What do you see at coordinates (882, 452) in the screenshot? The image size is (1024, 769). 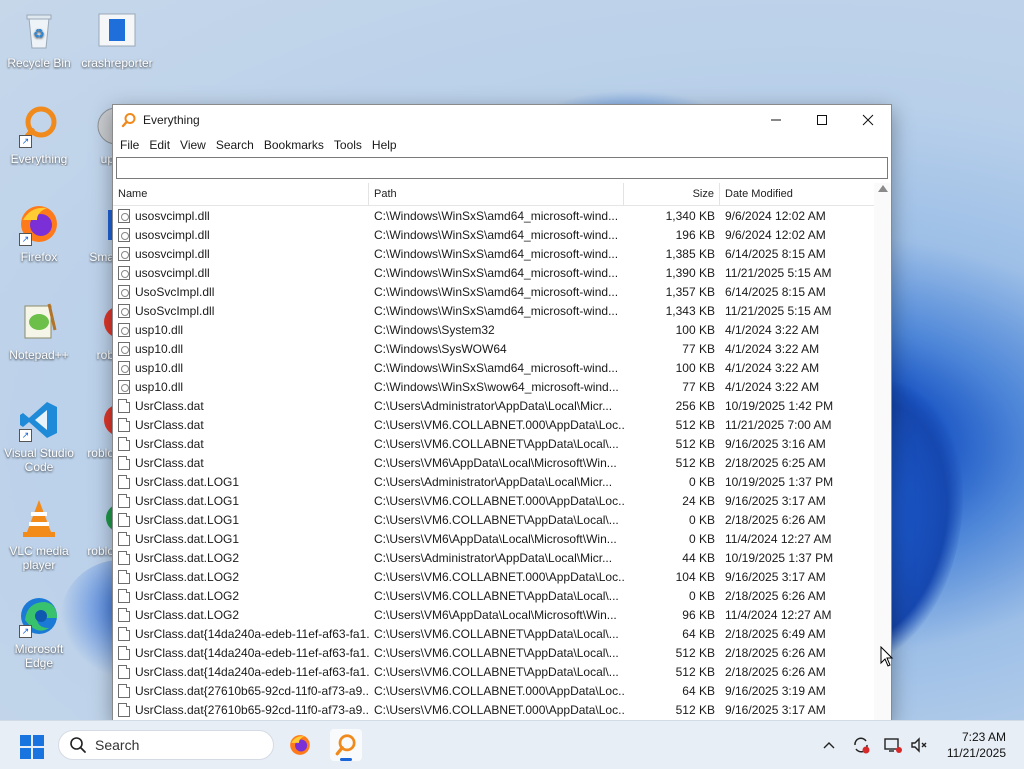 I see `vertical-scrollbar` at bounding box center [882, 452].